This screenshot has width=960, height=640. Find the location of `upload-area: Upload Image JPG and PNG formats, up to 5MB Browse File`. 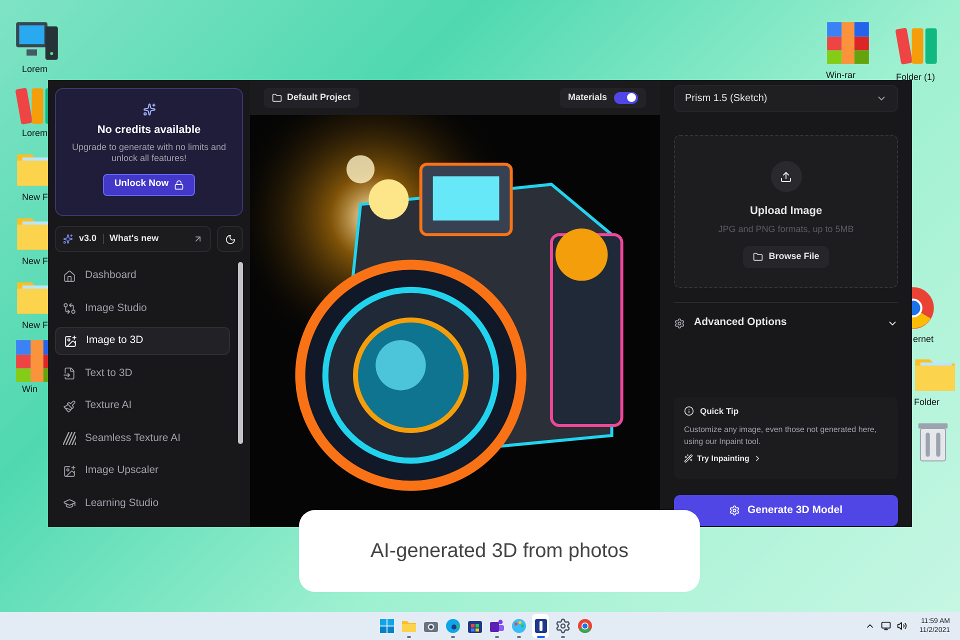

upload-area: Upload Image JPG and PNG formats, up to 5MB Browse File is located at coordinates (786, 211).